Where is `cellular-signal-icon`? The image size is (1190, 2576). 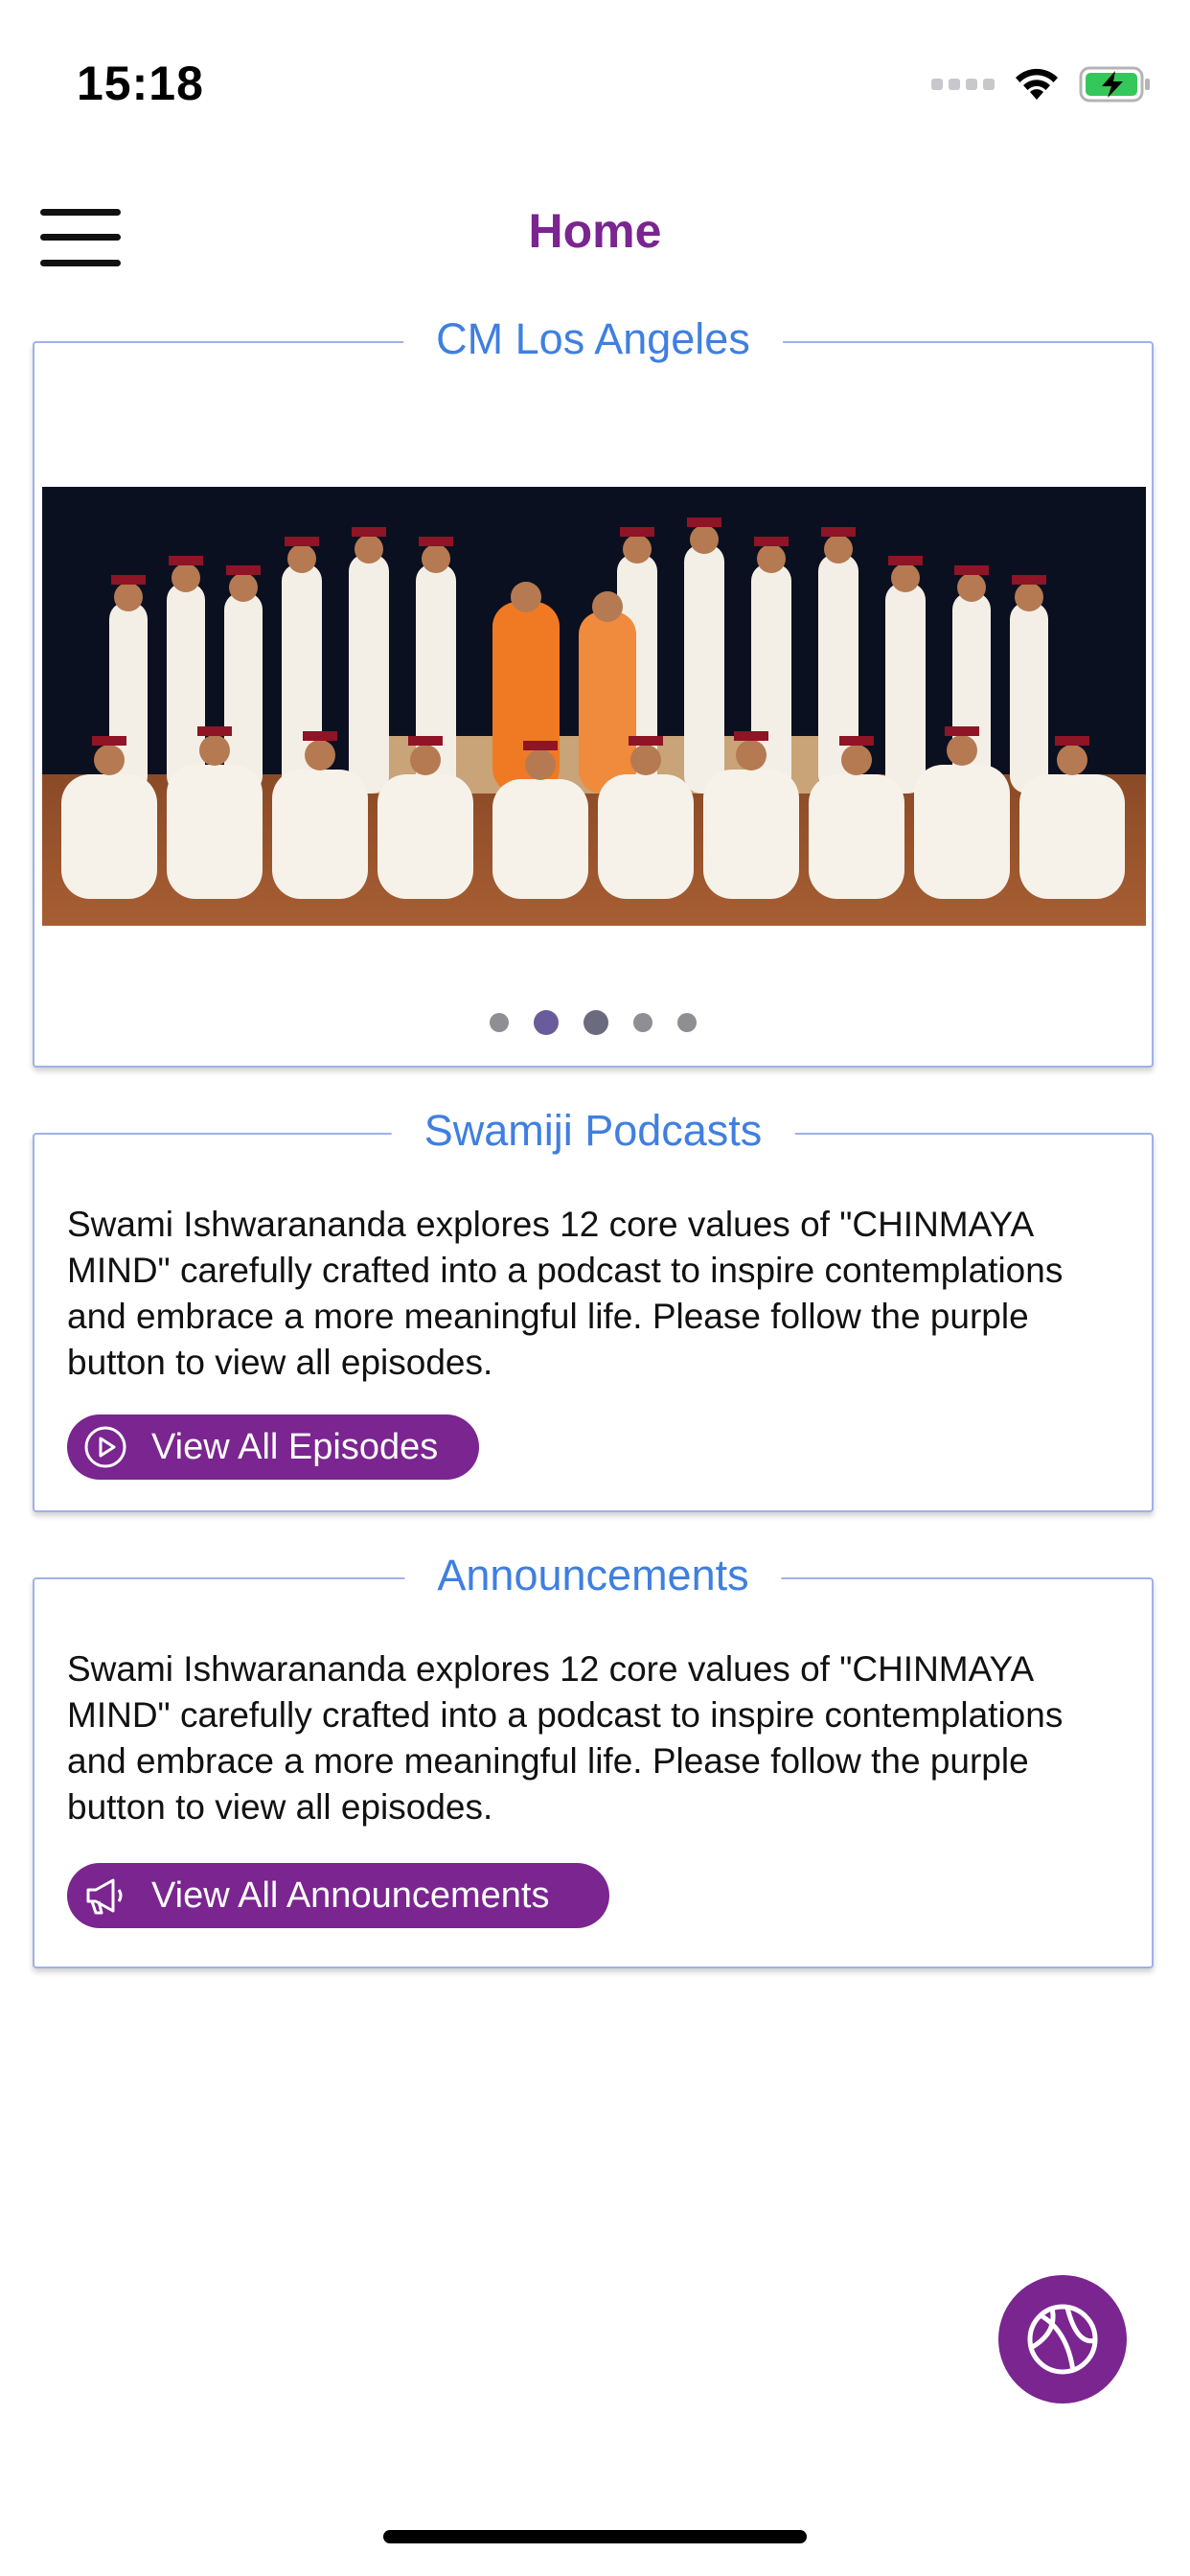
cellular-signal-icon is located at coordinates (963, 85).